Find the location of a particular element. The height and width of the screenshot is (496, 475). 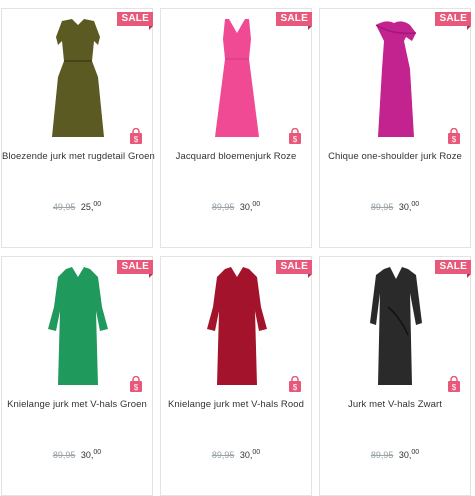

product-name: Knielange jurk met V-hals Groen is located at coordinates (77, 404).